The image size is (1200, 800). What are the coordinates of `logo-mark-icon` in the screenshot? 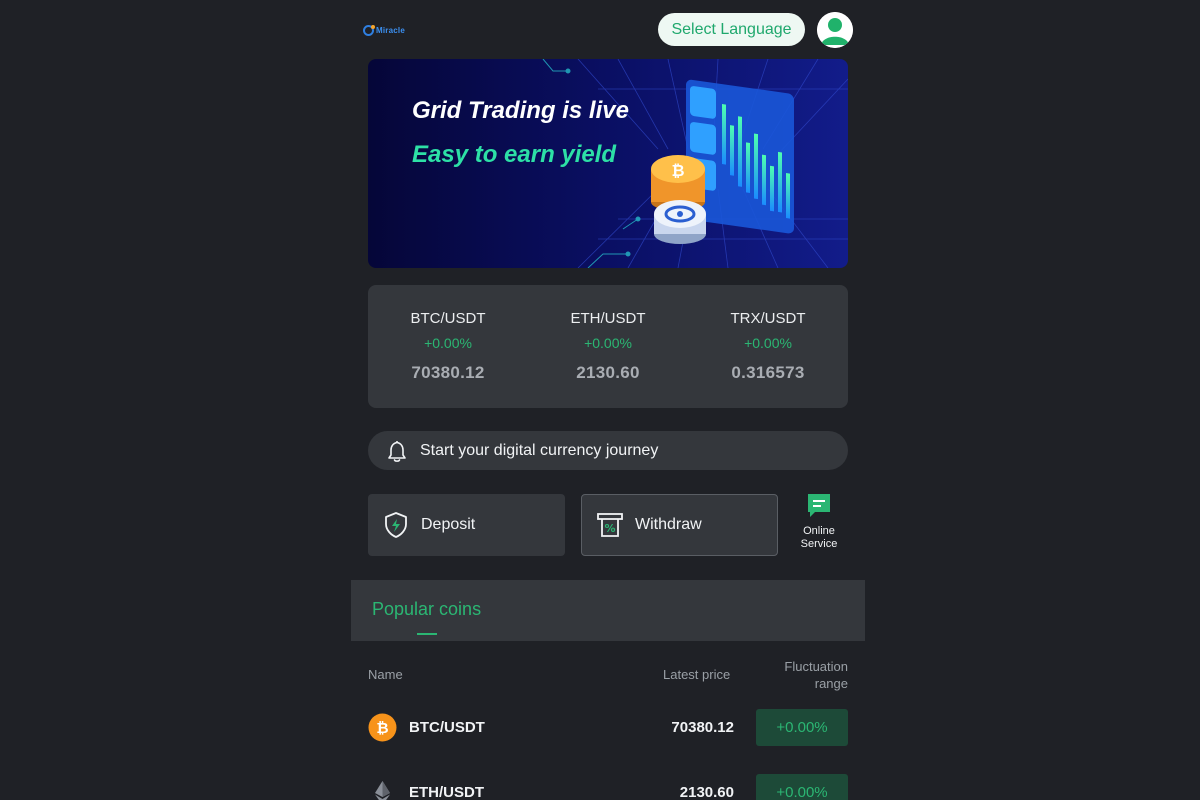 It's located at (369, 30).